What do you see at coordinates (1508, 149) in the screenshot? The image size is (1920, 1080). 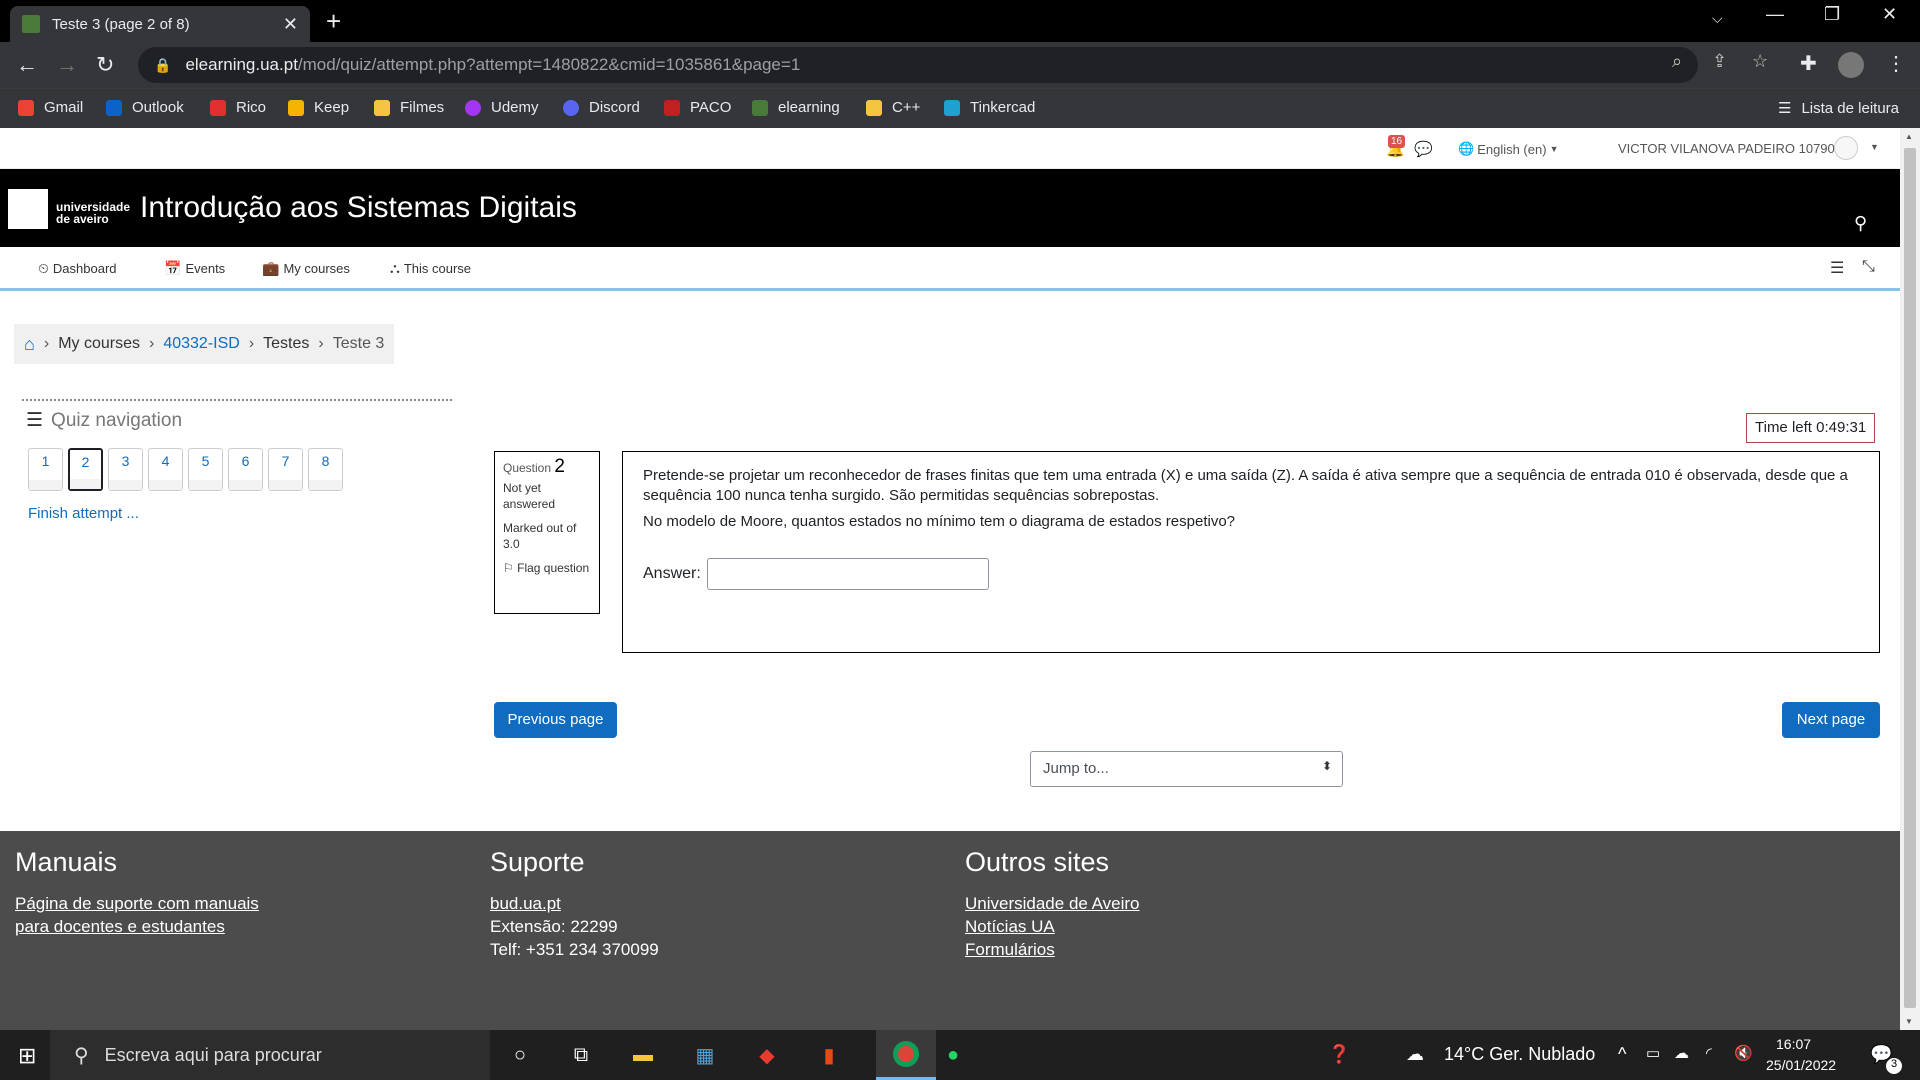 I see `language-menu: 🌐 English (en) ▼` at bounding box center [1508, 149].